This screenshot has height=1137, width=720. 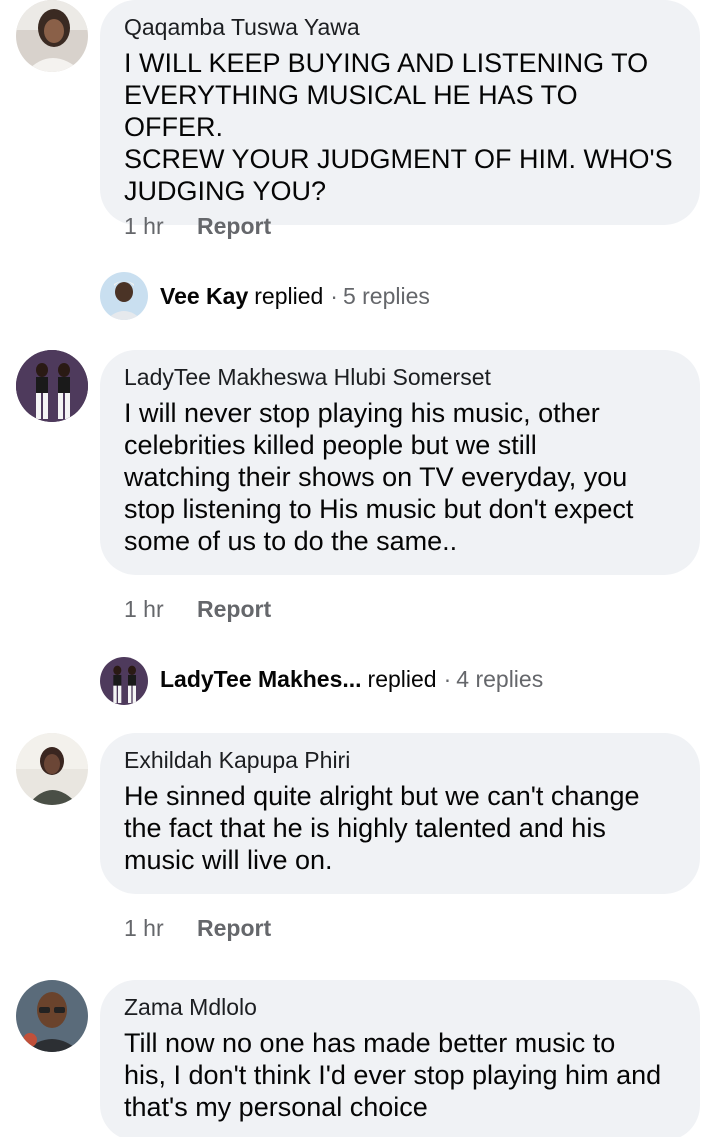 What do you see at coordinates (228, 860) in the screenshot?
I see `comment-line: music will live on.` at bounding box center [228, 860].